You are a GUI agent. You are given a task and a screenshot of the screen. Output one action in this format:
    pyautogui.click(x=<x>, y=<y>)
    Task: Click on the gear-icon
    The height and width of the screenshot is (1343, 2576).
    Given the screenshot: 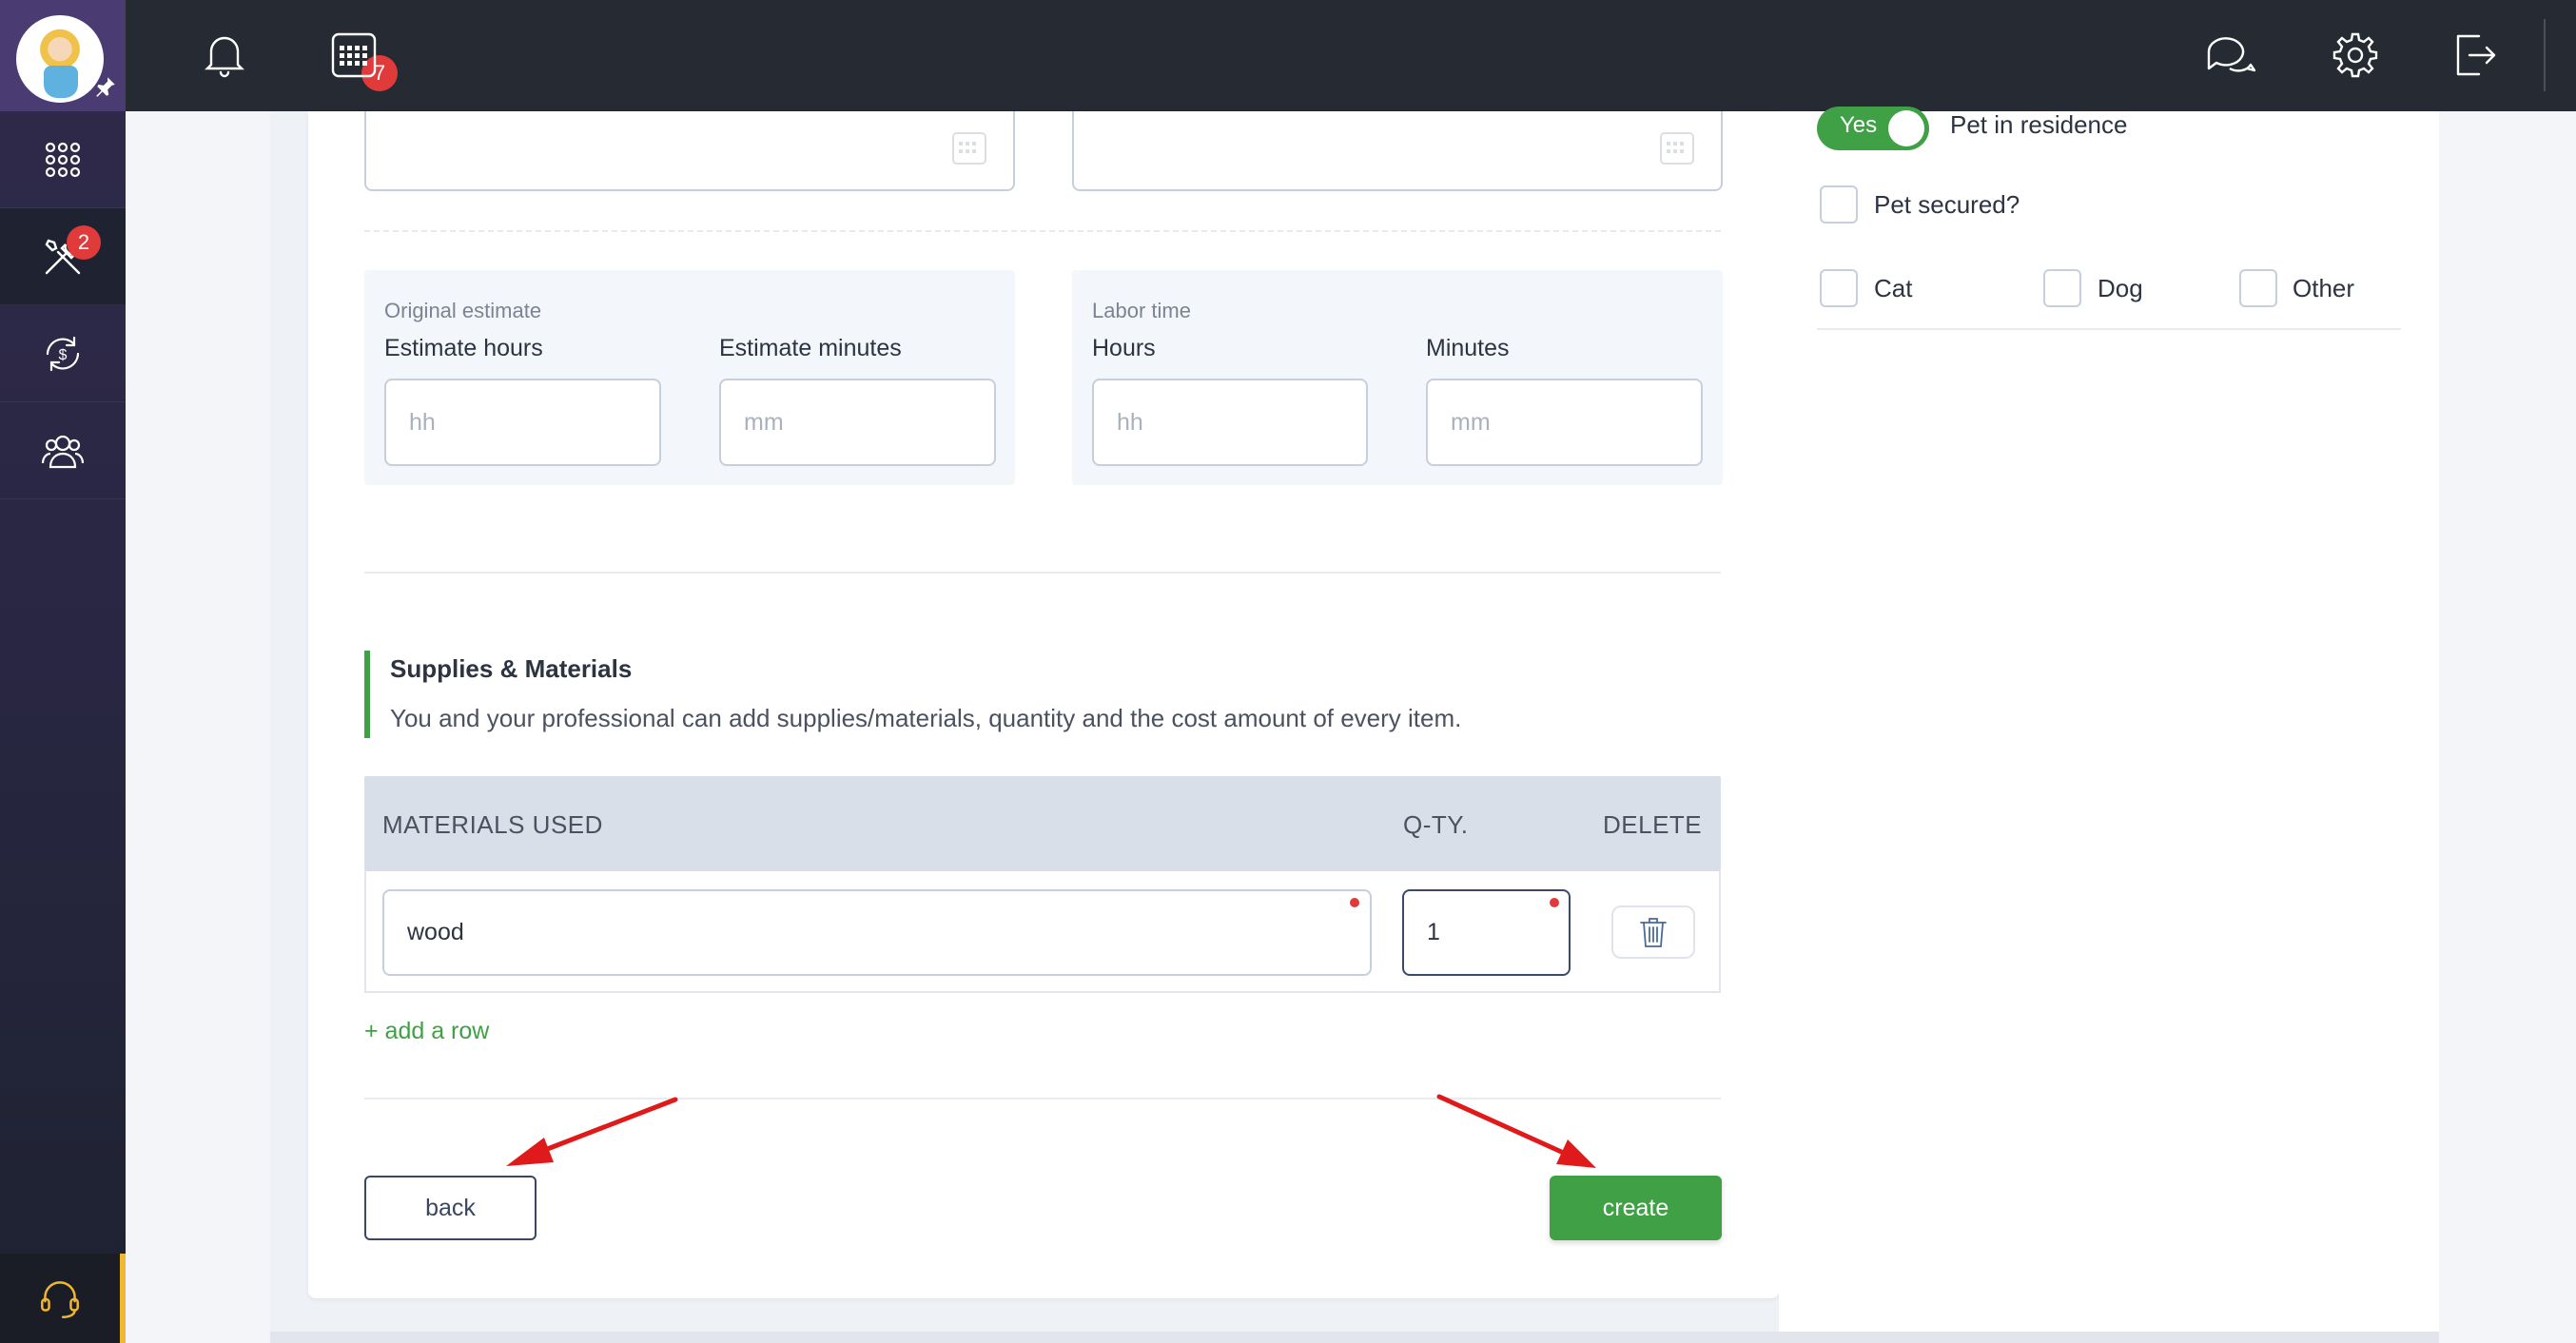 What is the action you would take?
    pyautogui.click(x=2356, y=55)
    